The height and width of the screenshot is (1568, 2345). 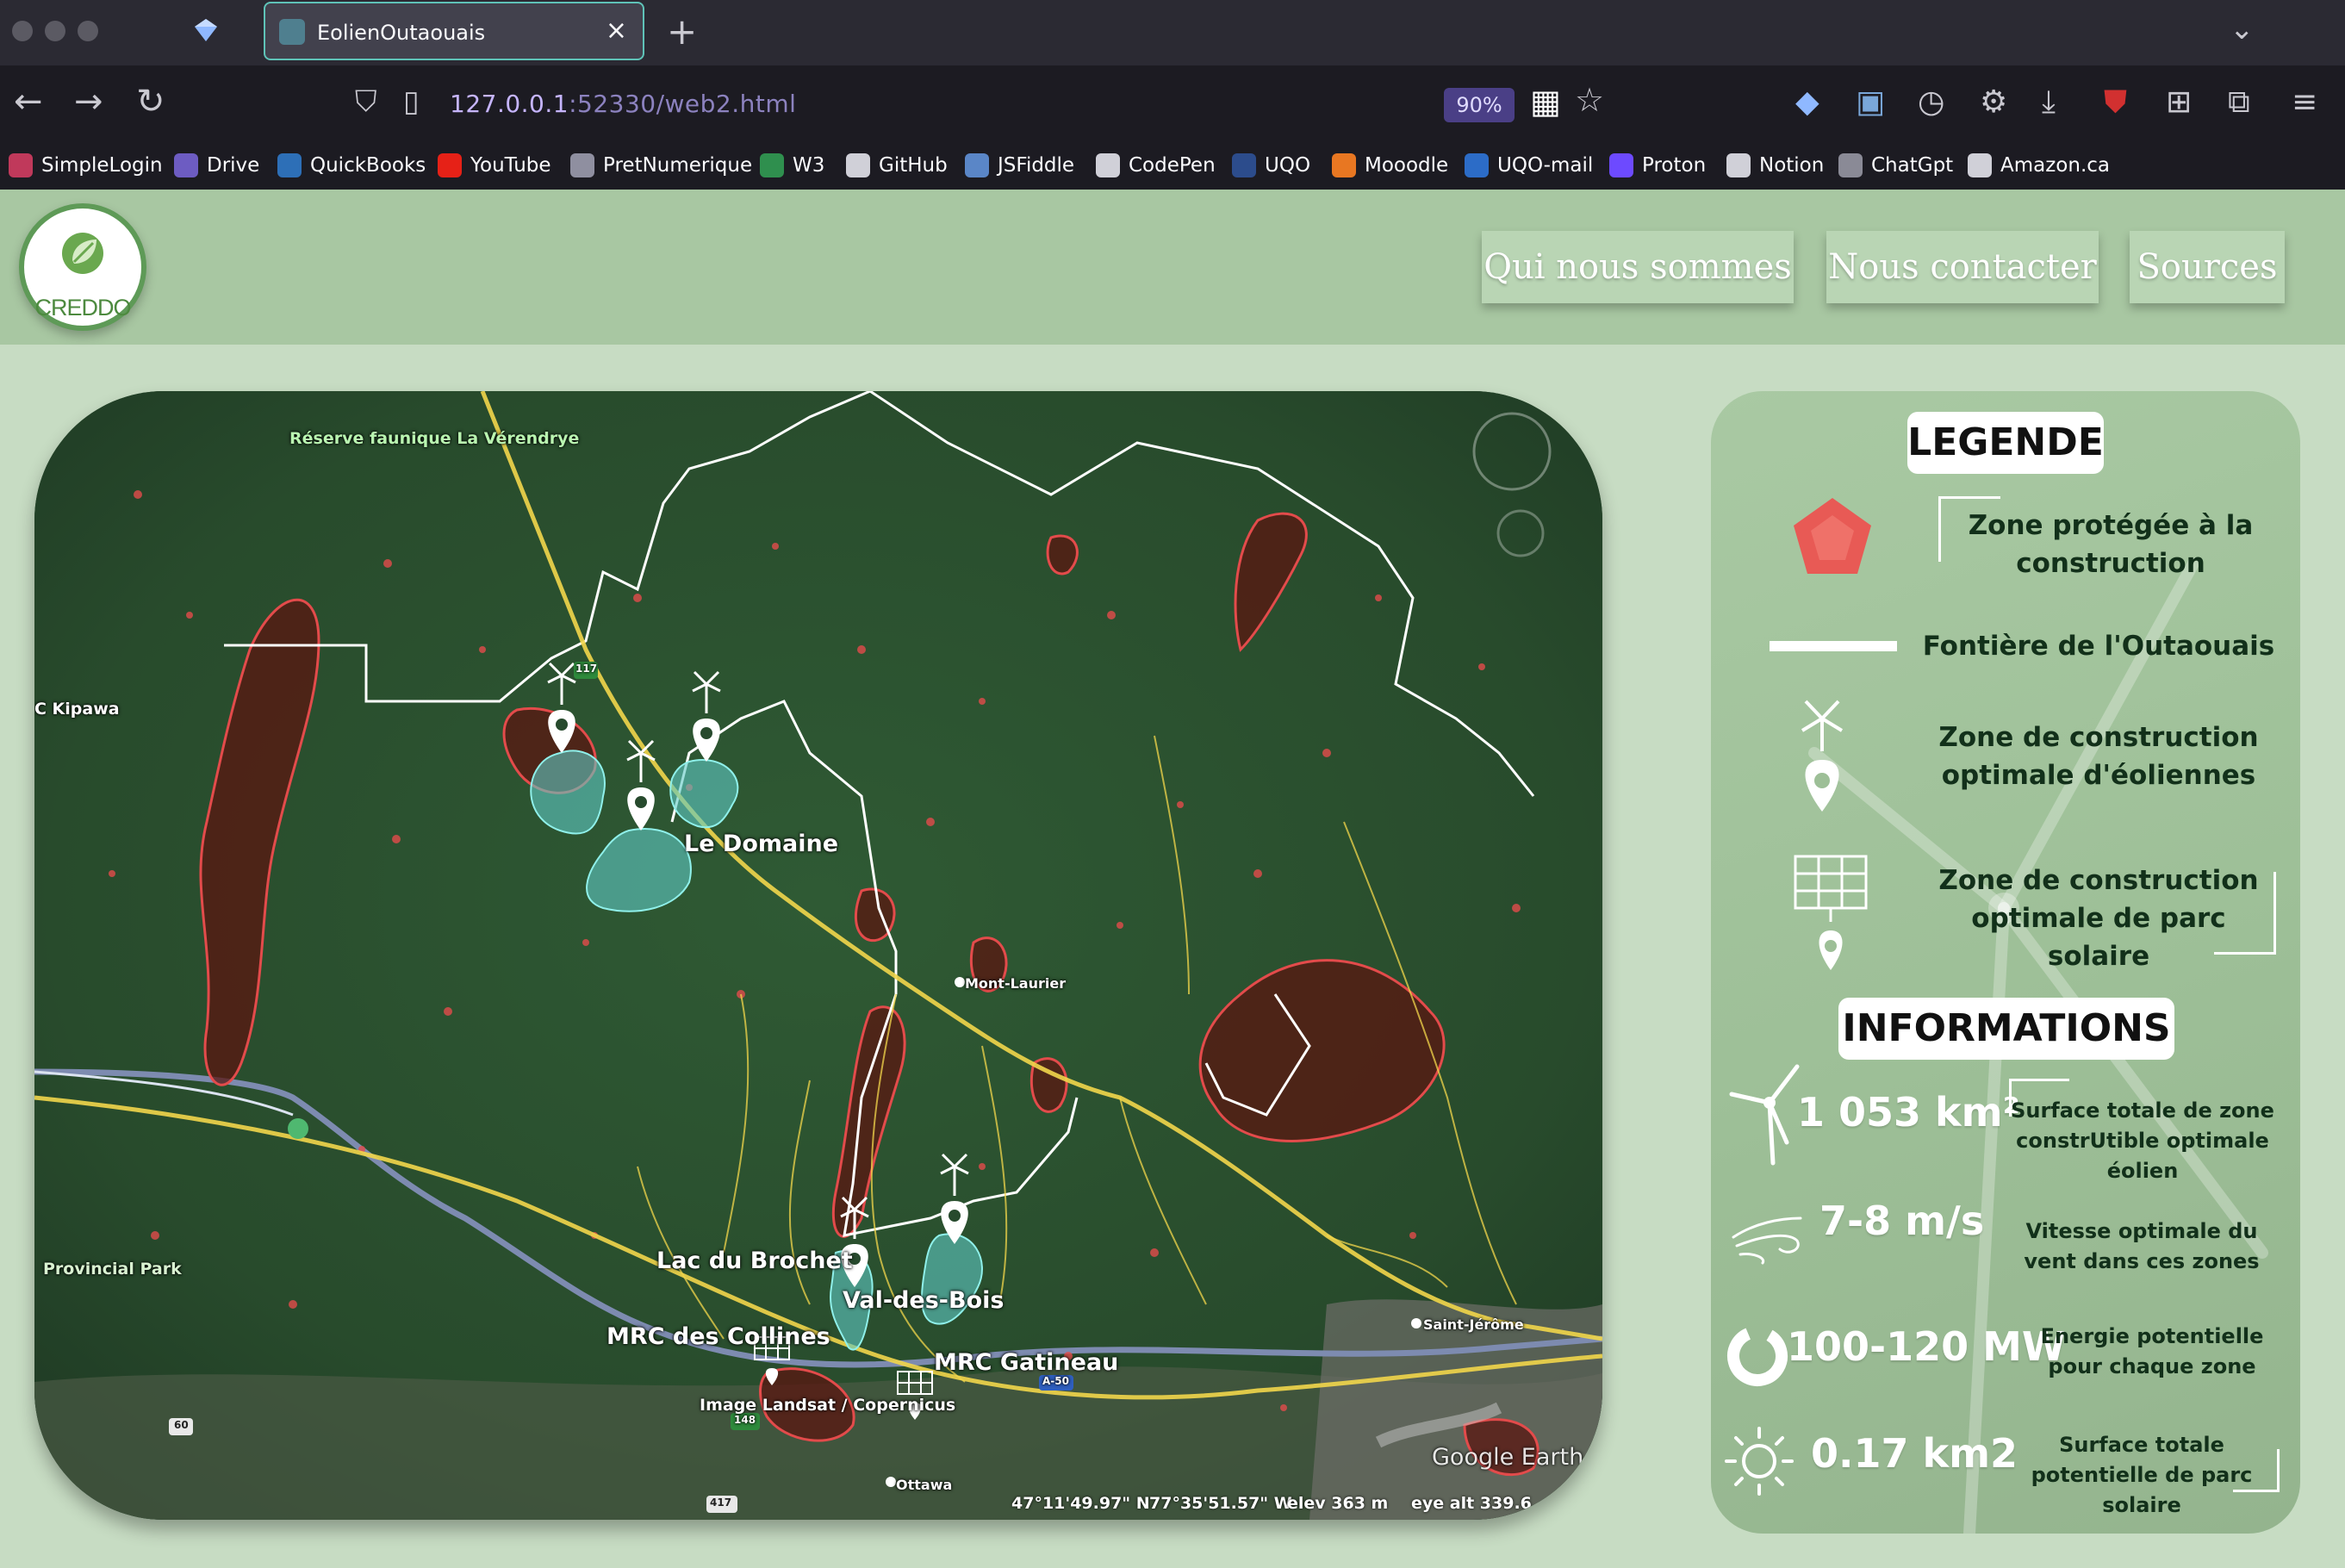 What do you see at coordinates (450, 165) in the screenshot?
I see `youtube-icon` at bounding box center [450, 165].